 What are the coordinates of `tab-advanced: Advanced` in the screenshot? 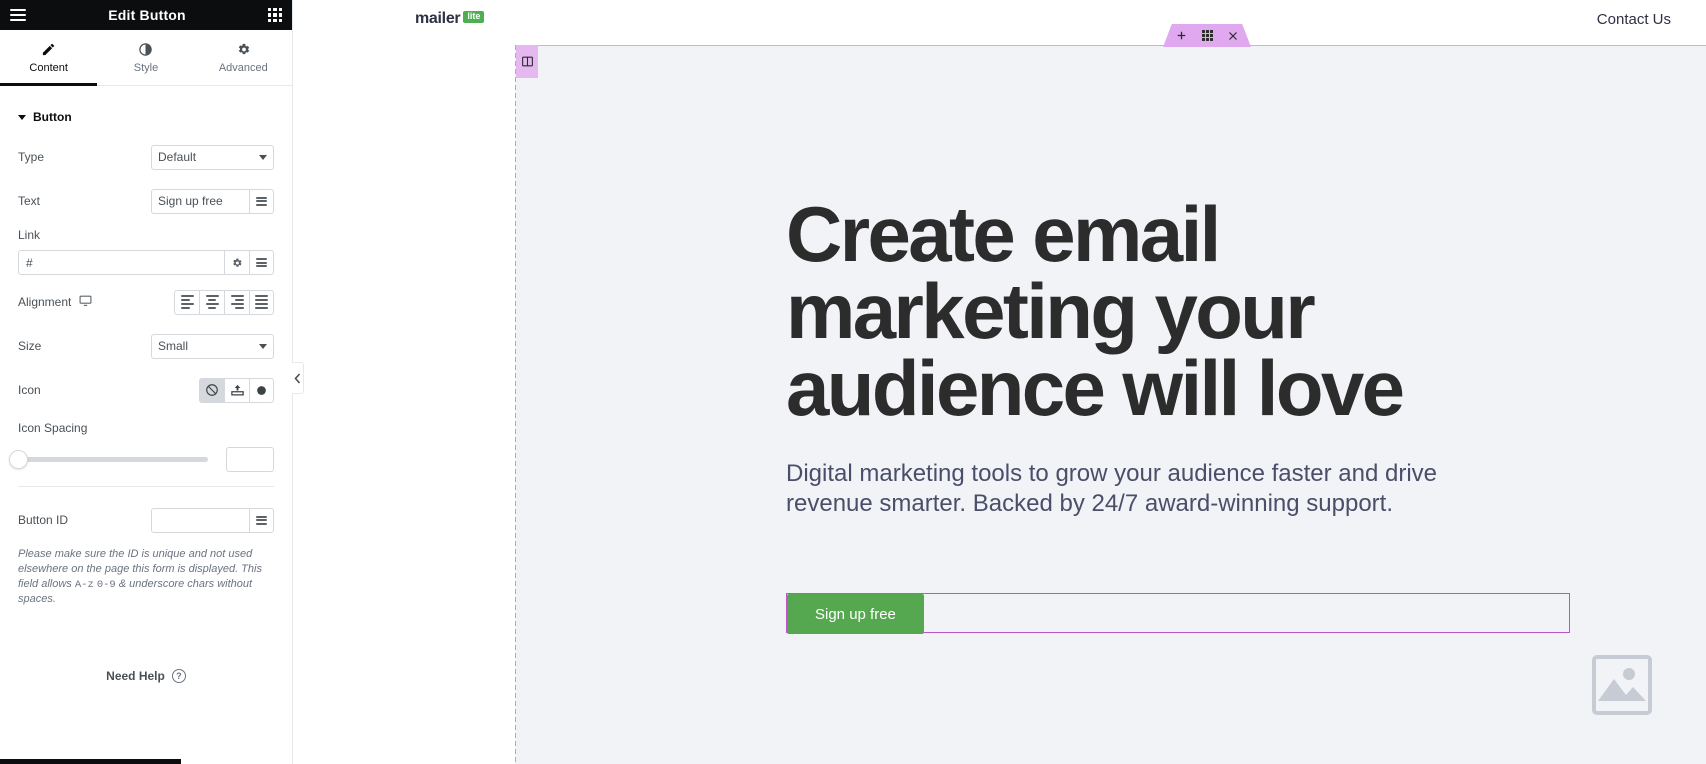 It's located at (243, 57).